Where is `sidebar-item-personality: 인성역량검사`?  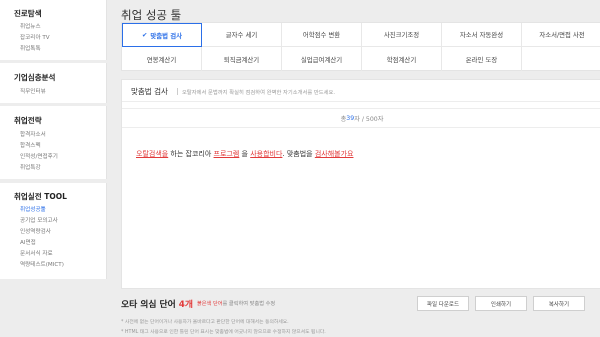 sidebar-item-personality: 인성역량검사 is located at coordinates (35, 231).